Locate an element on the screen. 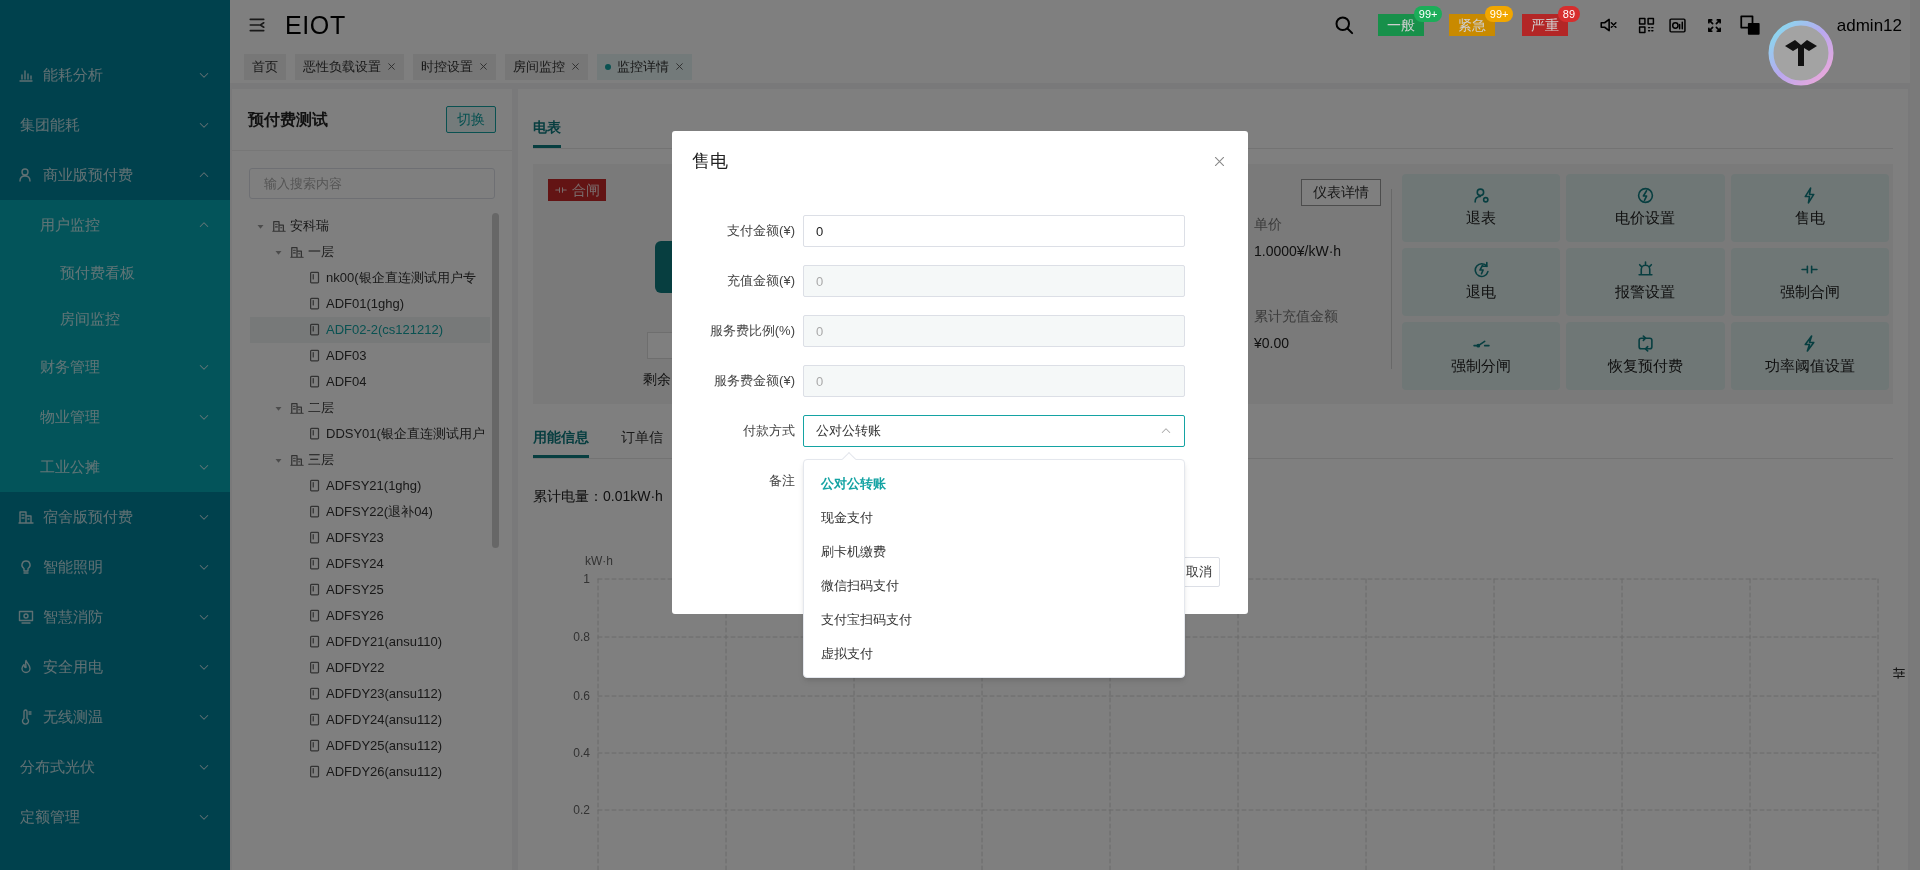 This screenshot has height=870, width=1920. tab: 时控设置 is located at coordinates (454, 66).